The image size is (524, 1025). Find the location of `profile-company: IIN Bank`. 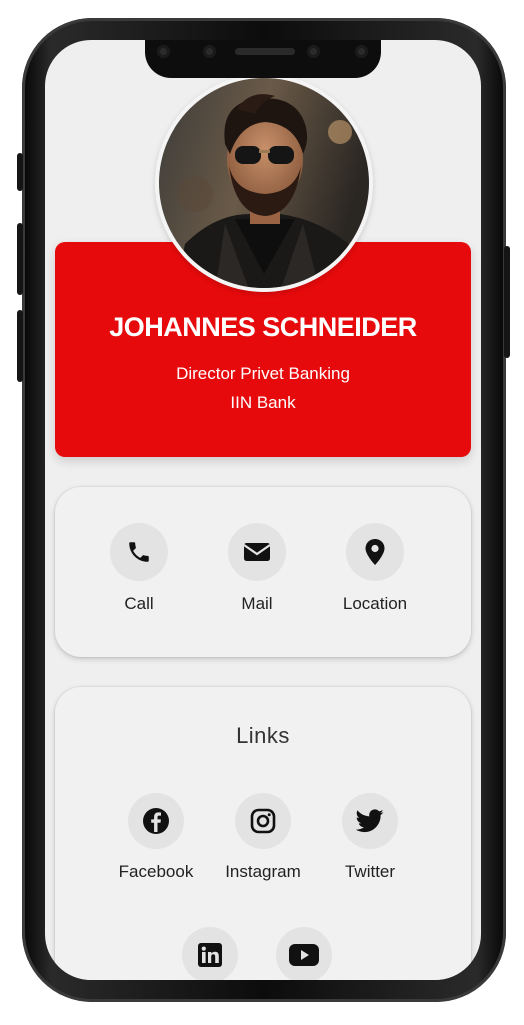

profile-company: IIN Bank is located at coordinates (263, 402).